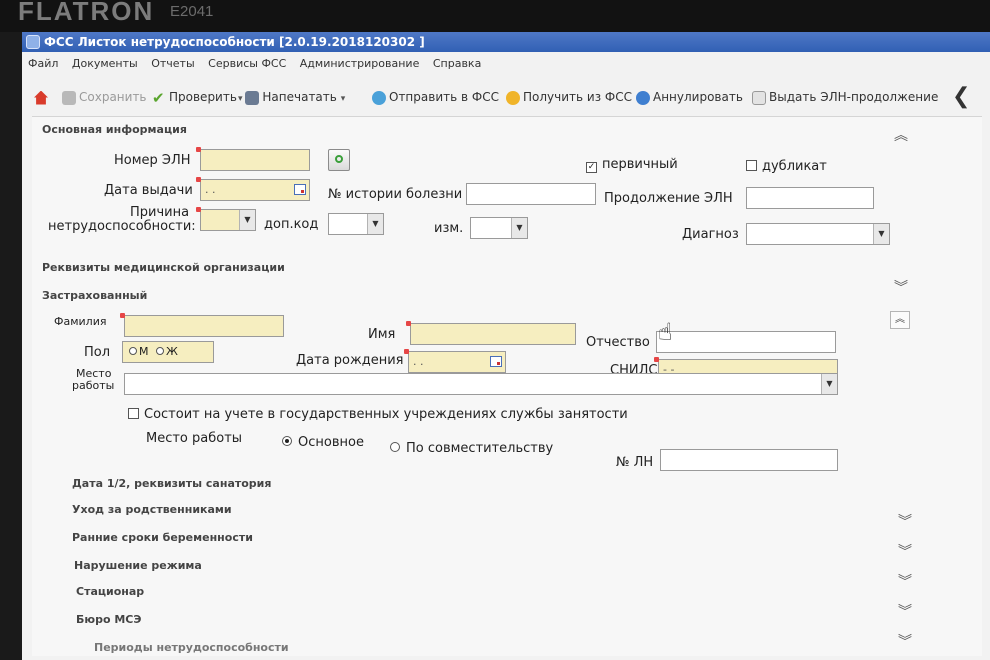 Image resolution: width=990 pixels, height=660 pixels. Describe the element at coordinates (749, 460) in the screenshot. I see `ln-number-field` at that location.